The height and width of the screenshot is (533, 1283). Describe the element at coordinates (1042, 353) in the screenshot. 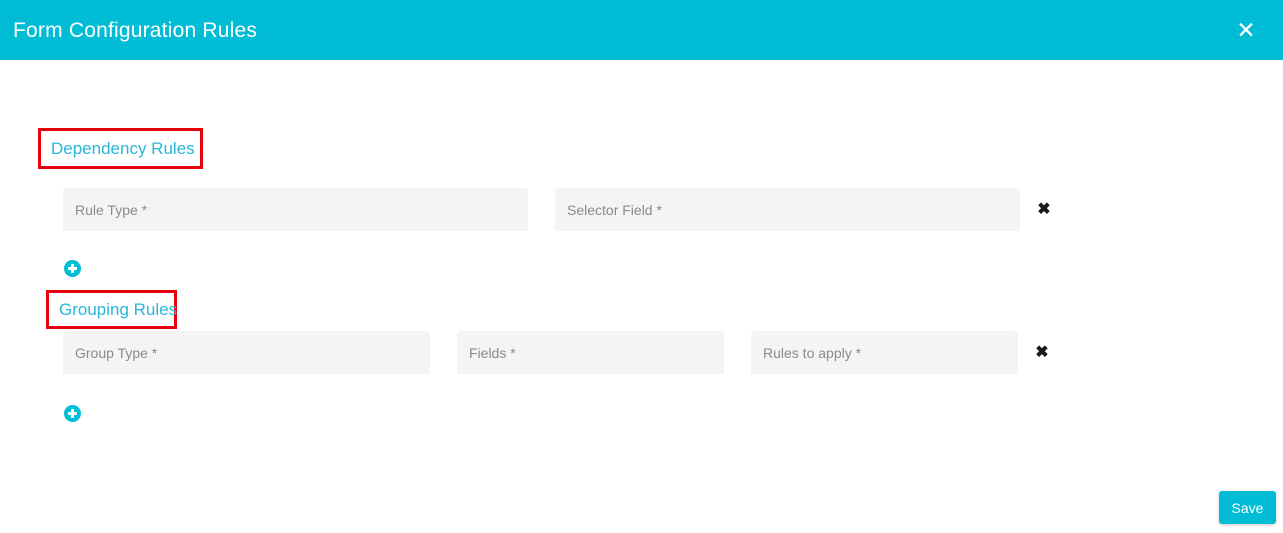

I see `remove-grouping-rule-icon: ✖` at that location.